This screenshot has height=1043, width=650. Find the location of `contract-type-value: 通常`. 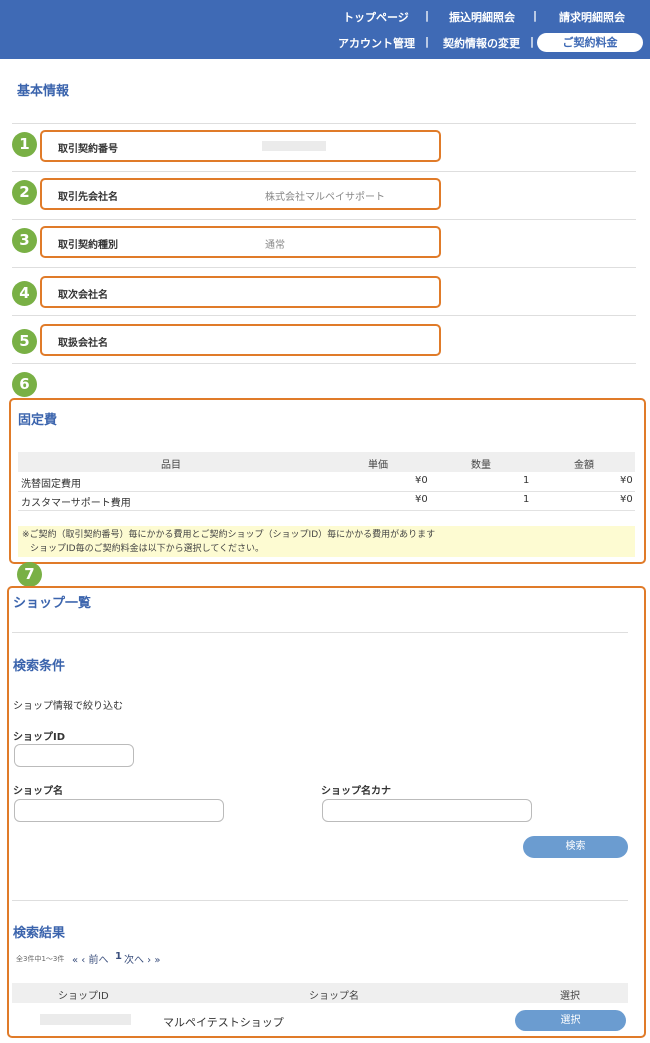

contract-type-value: 通常 is located at coordinates (275, 245).